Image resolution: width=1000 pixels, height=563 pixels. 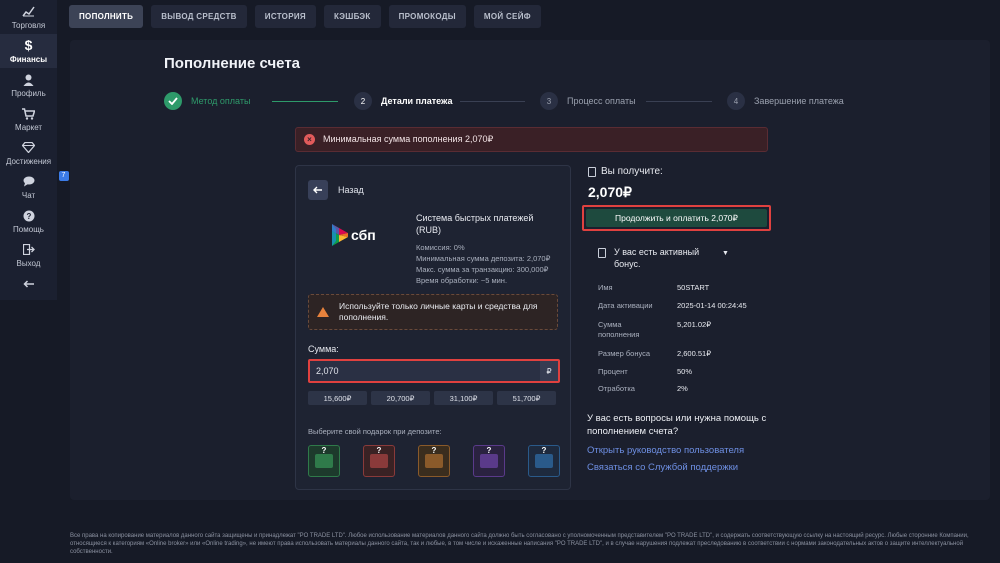 I want to click on back-label: Назад, so click(x=351, y=190).